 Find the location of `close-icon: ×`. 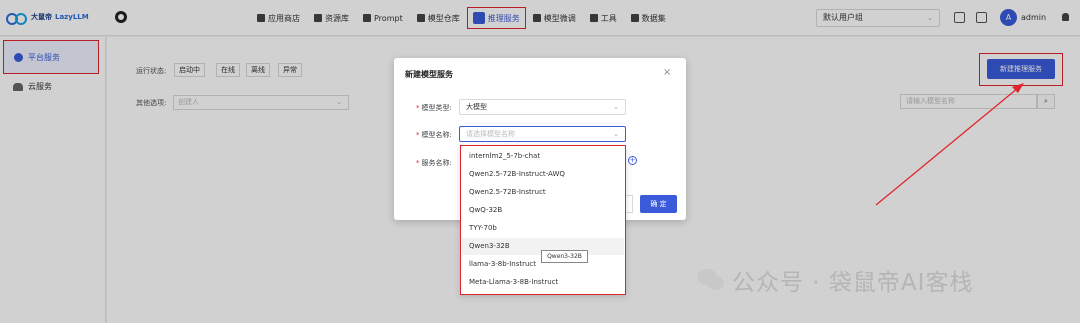

close-icon: × is located at coordinates (667, 72).